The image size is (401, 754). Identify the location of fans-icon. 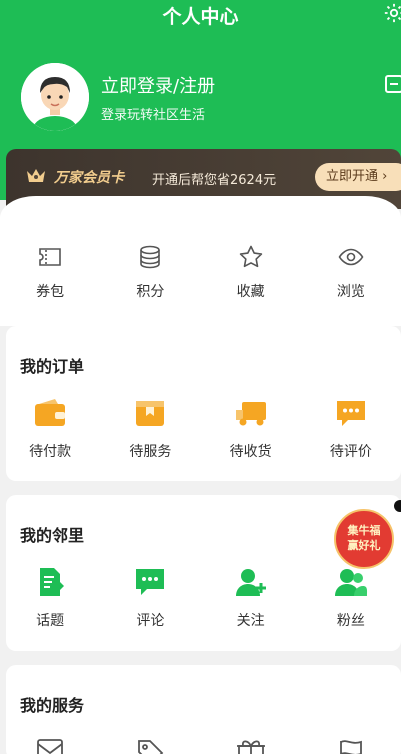
(350, 582).